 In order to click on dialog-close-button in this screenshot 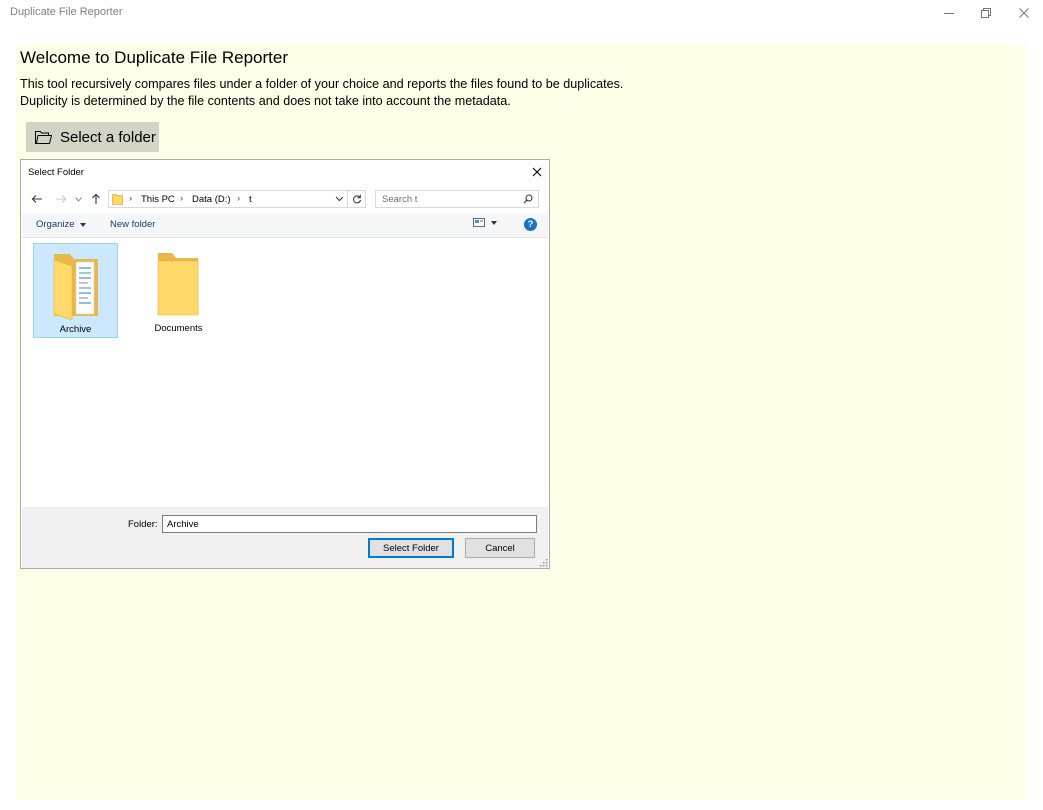, I will do `click(537, 172)`.